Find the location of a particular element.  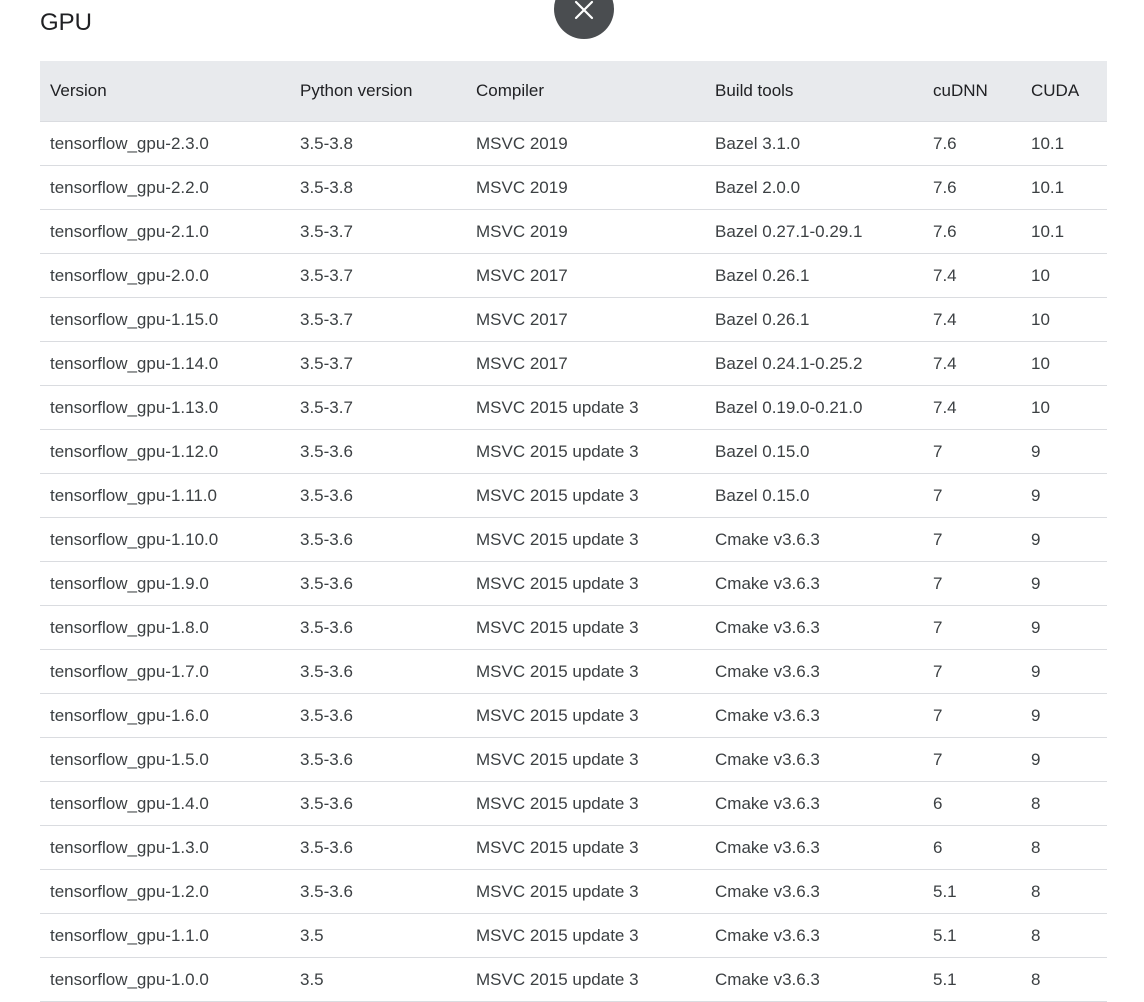

cell-version: tensorflow_gpu-1.0.0 is located at coordinates (165, 979).